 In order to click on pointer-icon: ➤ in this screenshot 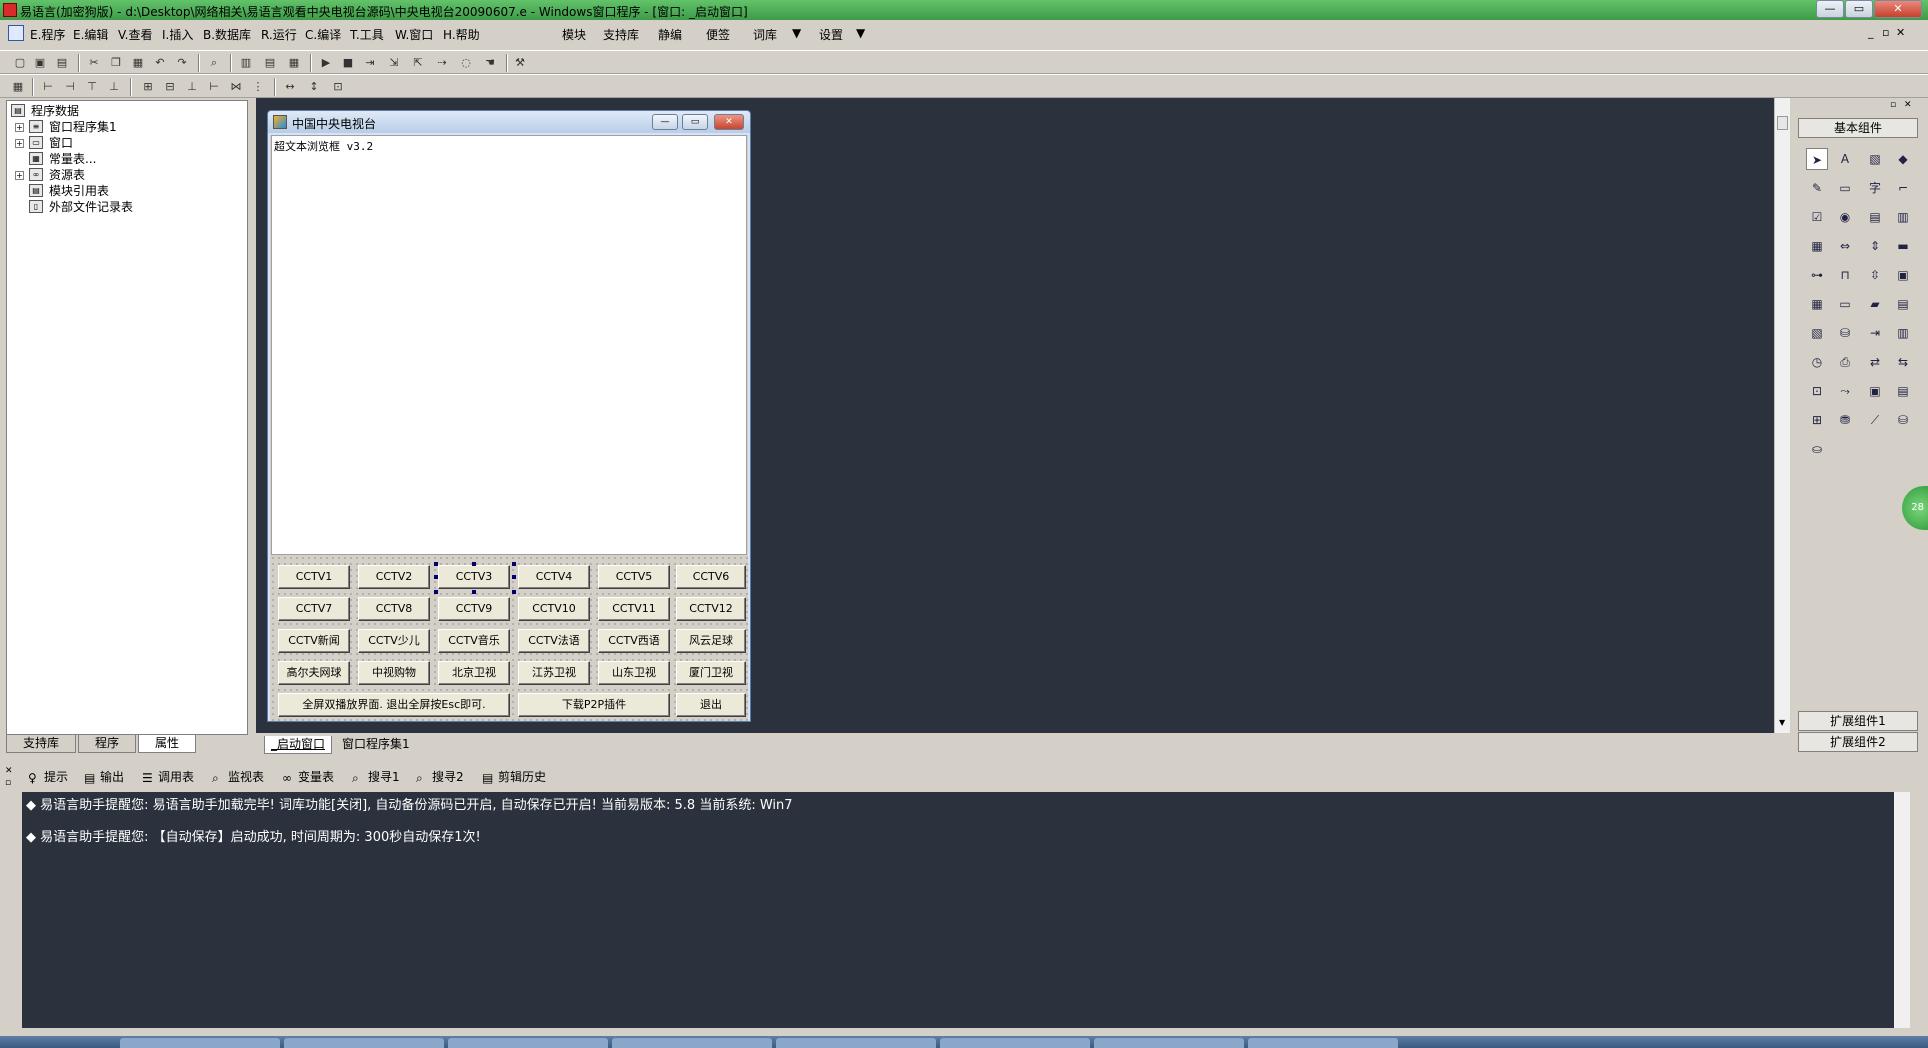, I will do `click(1817, 159)`.